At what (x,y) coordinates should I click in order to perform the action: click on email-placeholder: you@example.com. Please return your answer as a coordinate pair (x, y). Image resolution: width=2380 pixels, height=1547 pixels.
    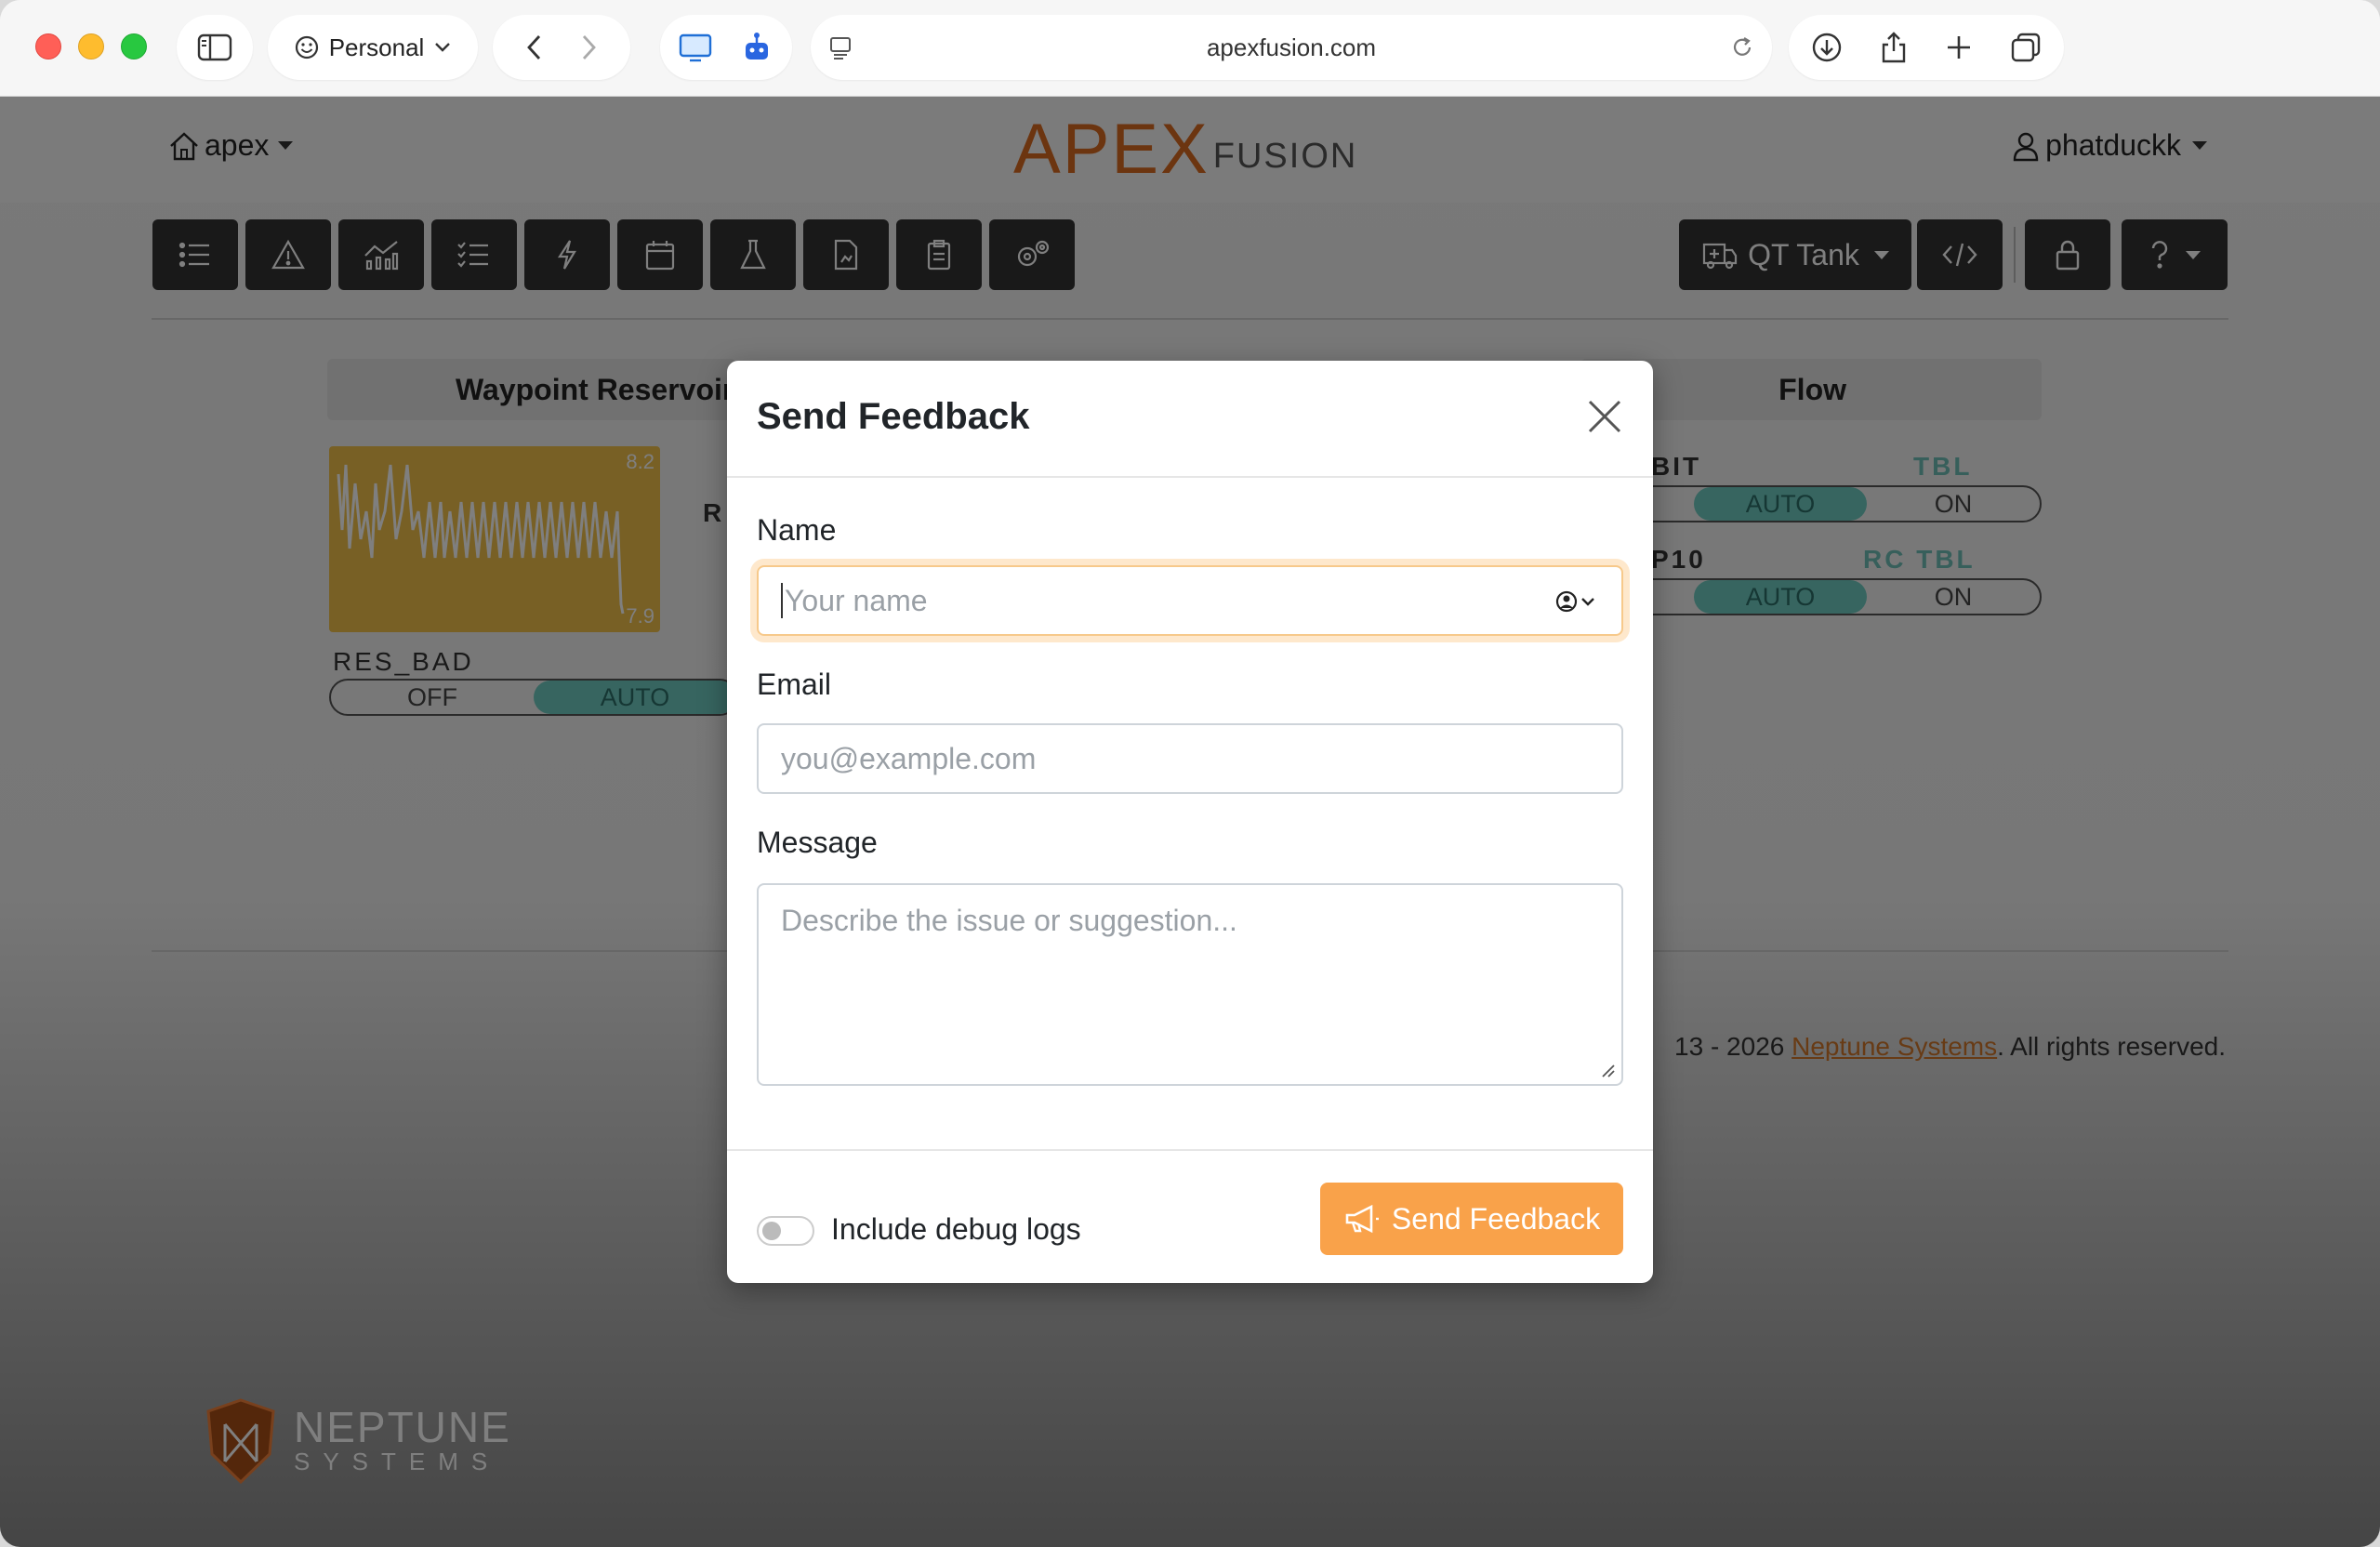
    Looking at the image, I should click on (909, 758).